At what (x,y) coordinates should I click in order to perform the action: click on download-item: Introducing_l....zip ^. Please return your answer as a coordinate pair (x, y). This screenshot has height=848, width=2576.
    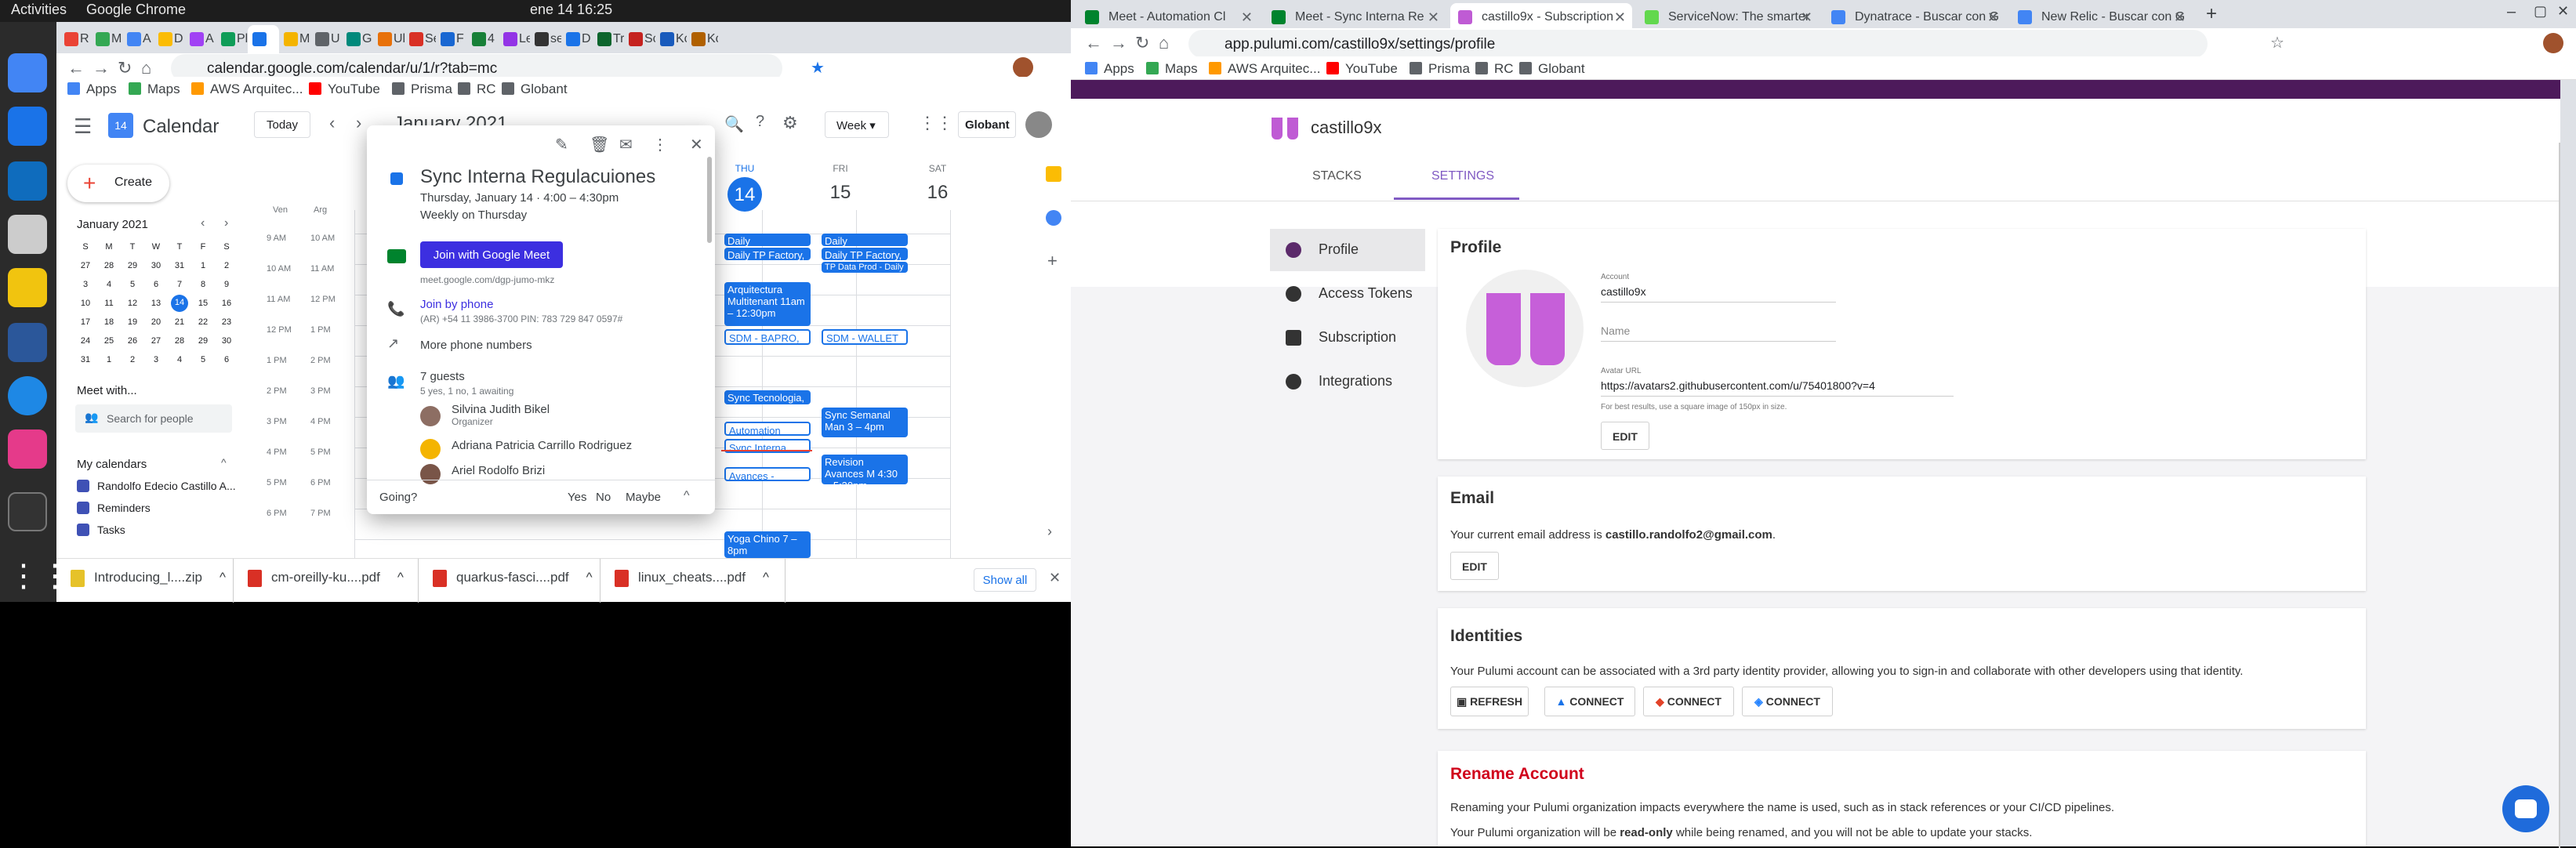
    Looking at the image, I should click on (145, 581).